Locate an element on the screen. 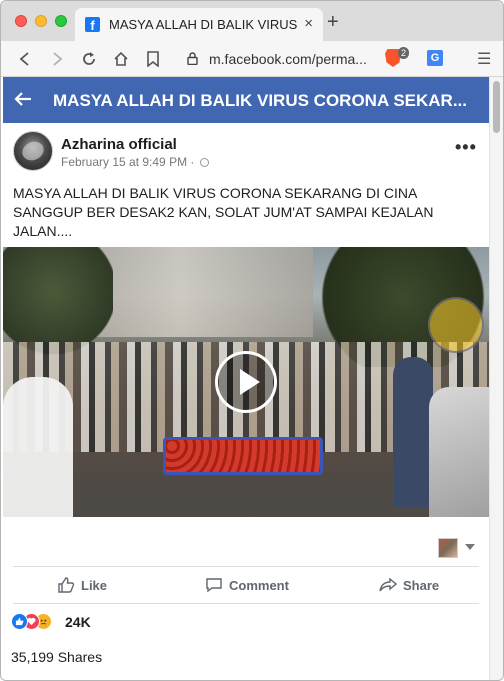 This screenshot has width=504, height=681. comment-button: Comment is located at coordinates (247, 585).